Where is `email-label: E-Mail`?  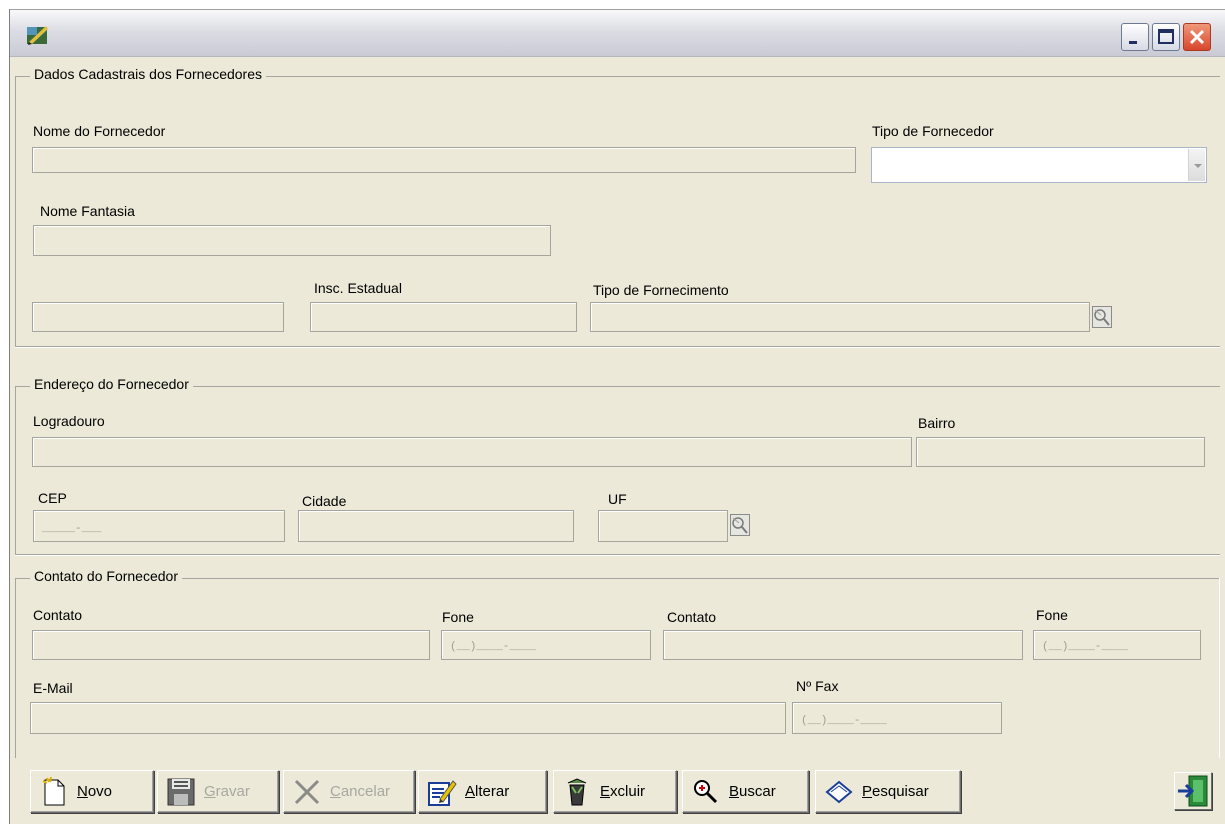 email-label: E-Mail is located at coordinates (53, 688).